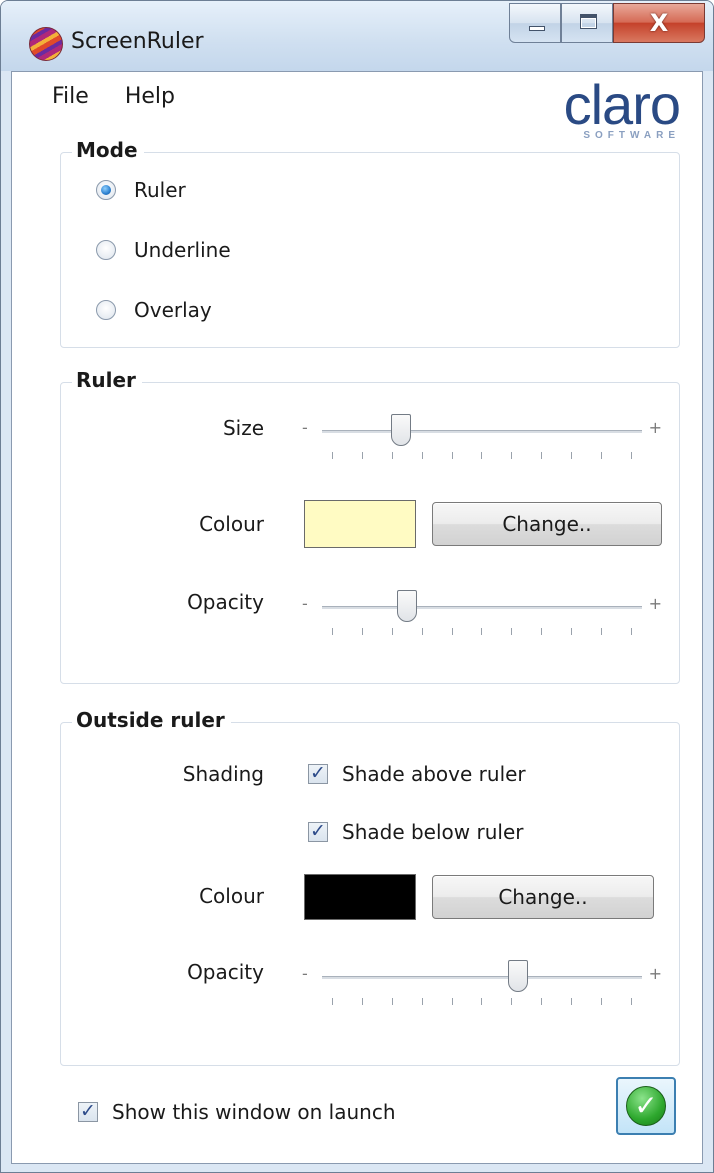 This screenshot has width=714, height=1173. I want to click on shade-below-label: Shade below ruler, so click(433, 832).